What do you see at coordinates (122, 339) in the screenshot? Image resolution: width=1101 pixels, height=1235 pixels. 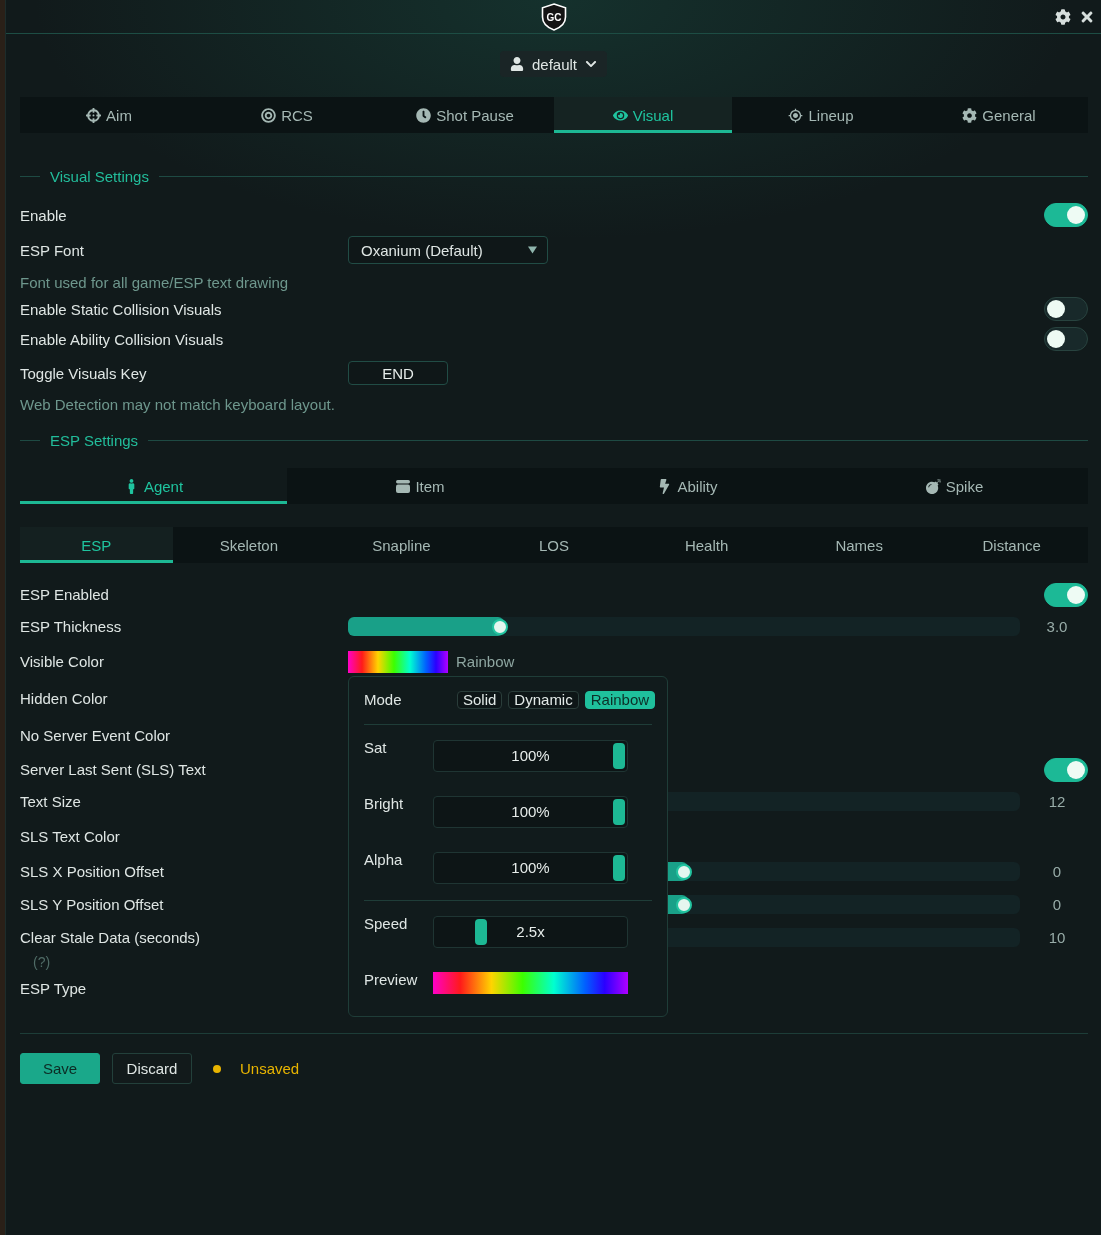 I see `setting-label: Enable Ability Collision Visuals` at bounding box center [122, 339].